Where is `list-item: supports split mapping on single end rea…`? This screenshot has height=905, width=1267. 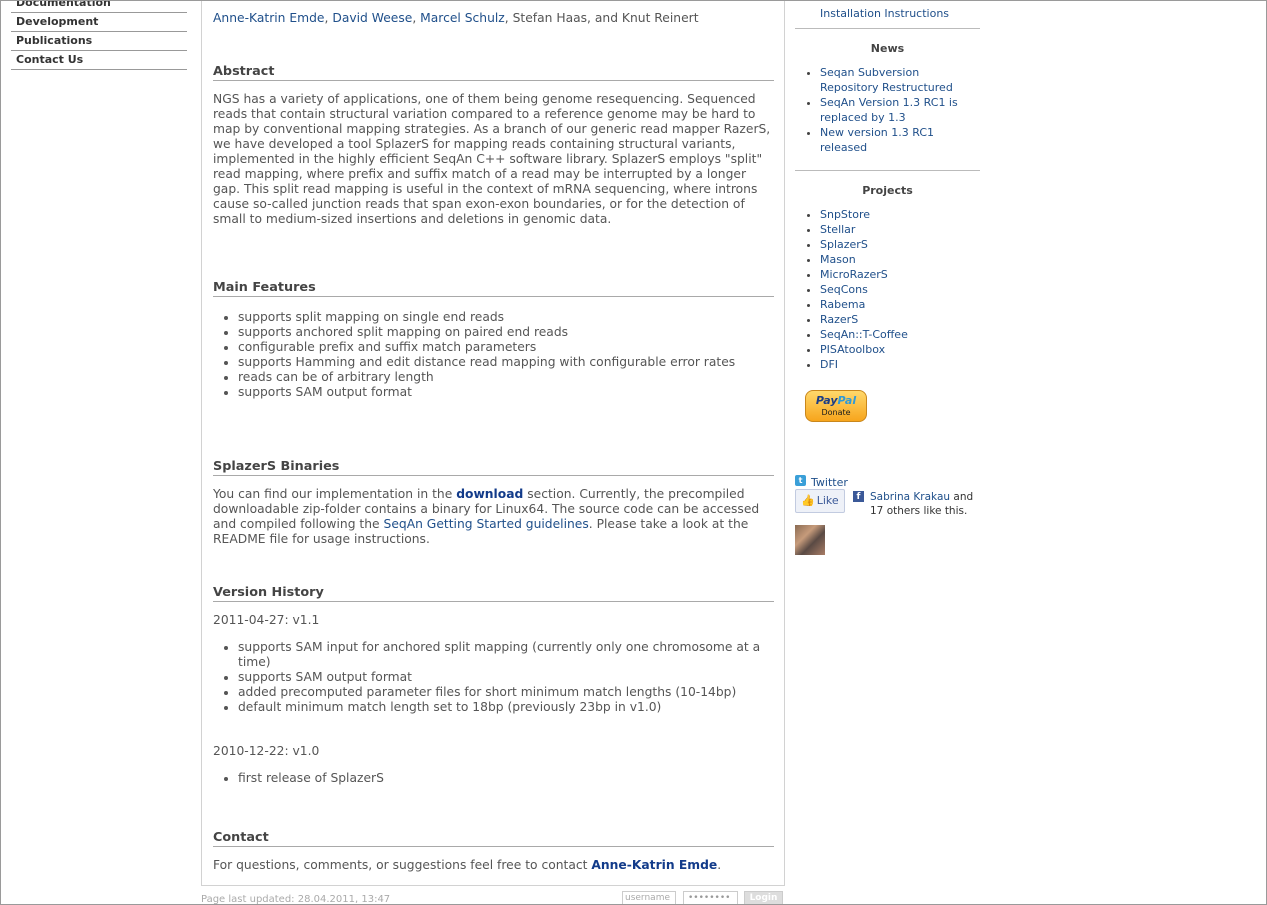 list-item: supports split mapping on single end rea… is located at coordinates (506, 317).